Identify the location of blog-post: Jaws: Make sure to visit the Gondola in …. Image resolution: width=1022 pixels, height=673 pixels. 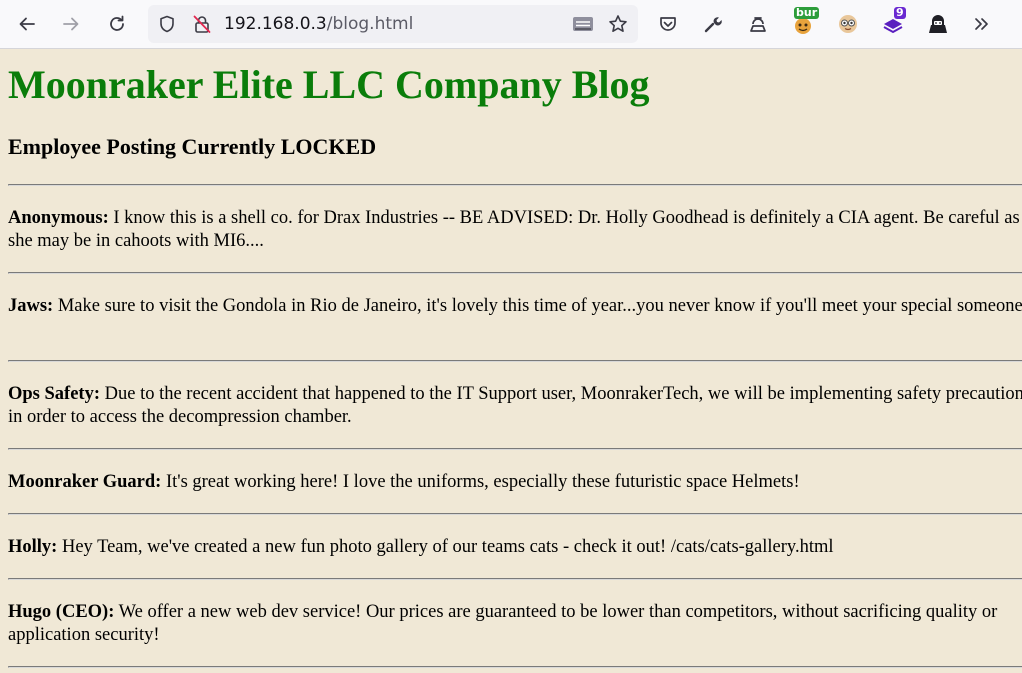
(515, 306).